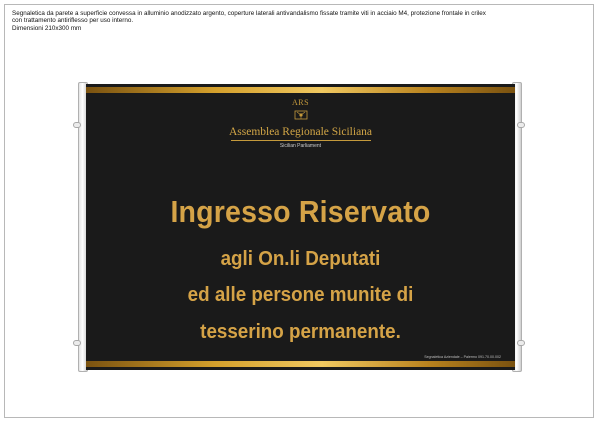  What do you see at coordinates (300, 259) in the screenshot?
I see `sign-line-1: agli On.li Deputati` at bounding box center [300, 259].